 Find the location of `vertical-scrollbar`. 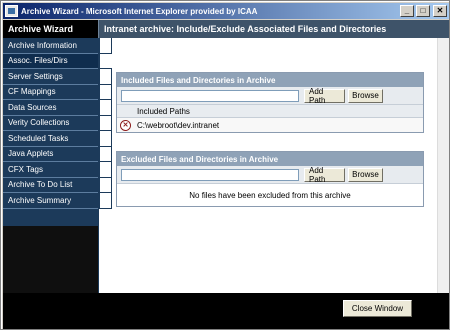

vertical-scrollbar is located at coordinates (443, 165).